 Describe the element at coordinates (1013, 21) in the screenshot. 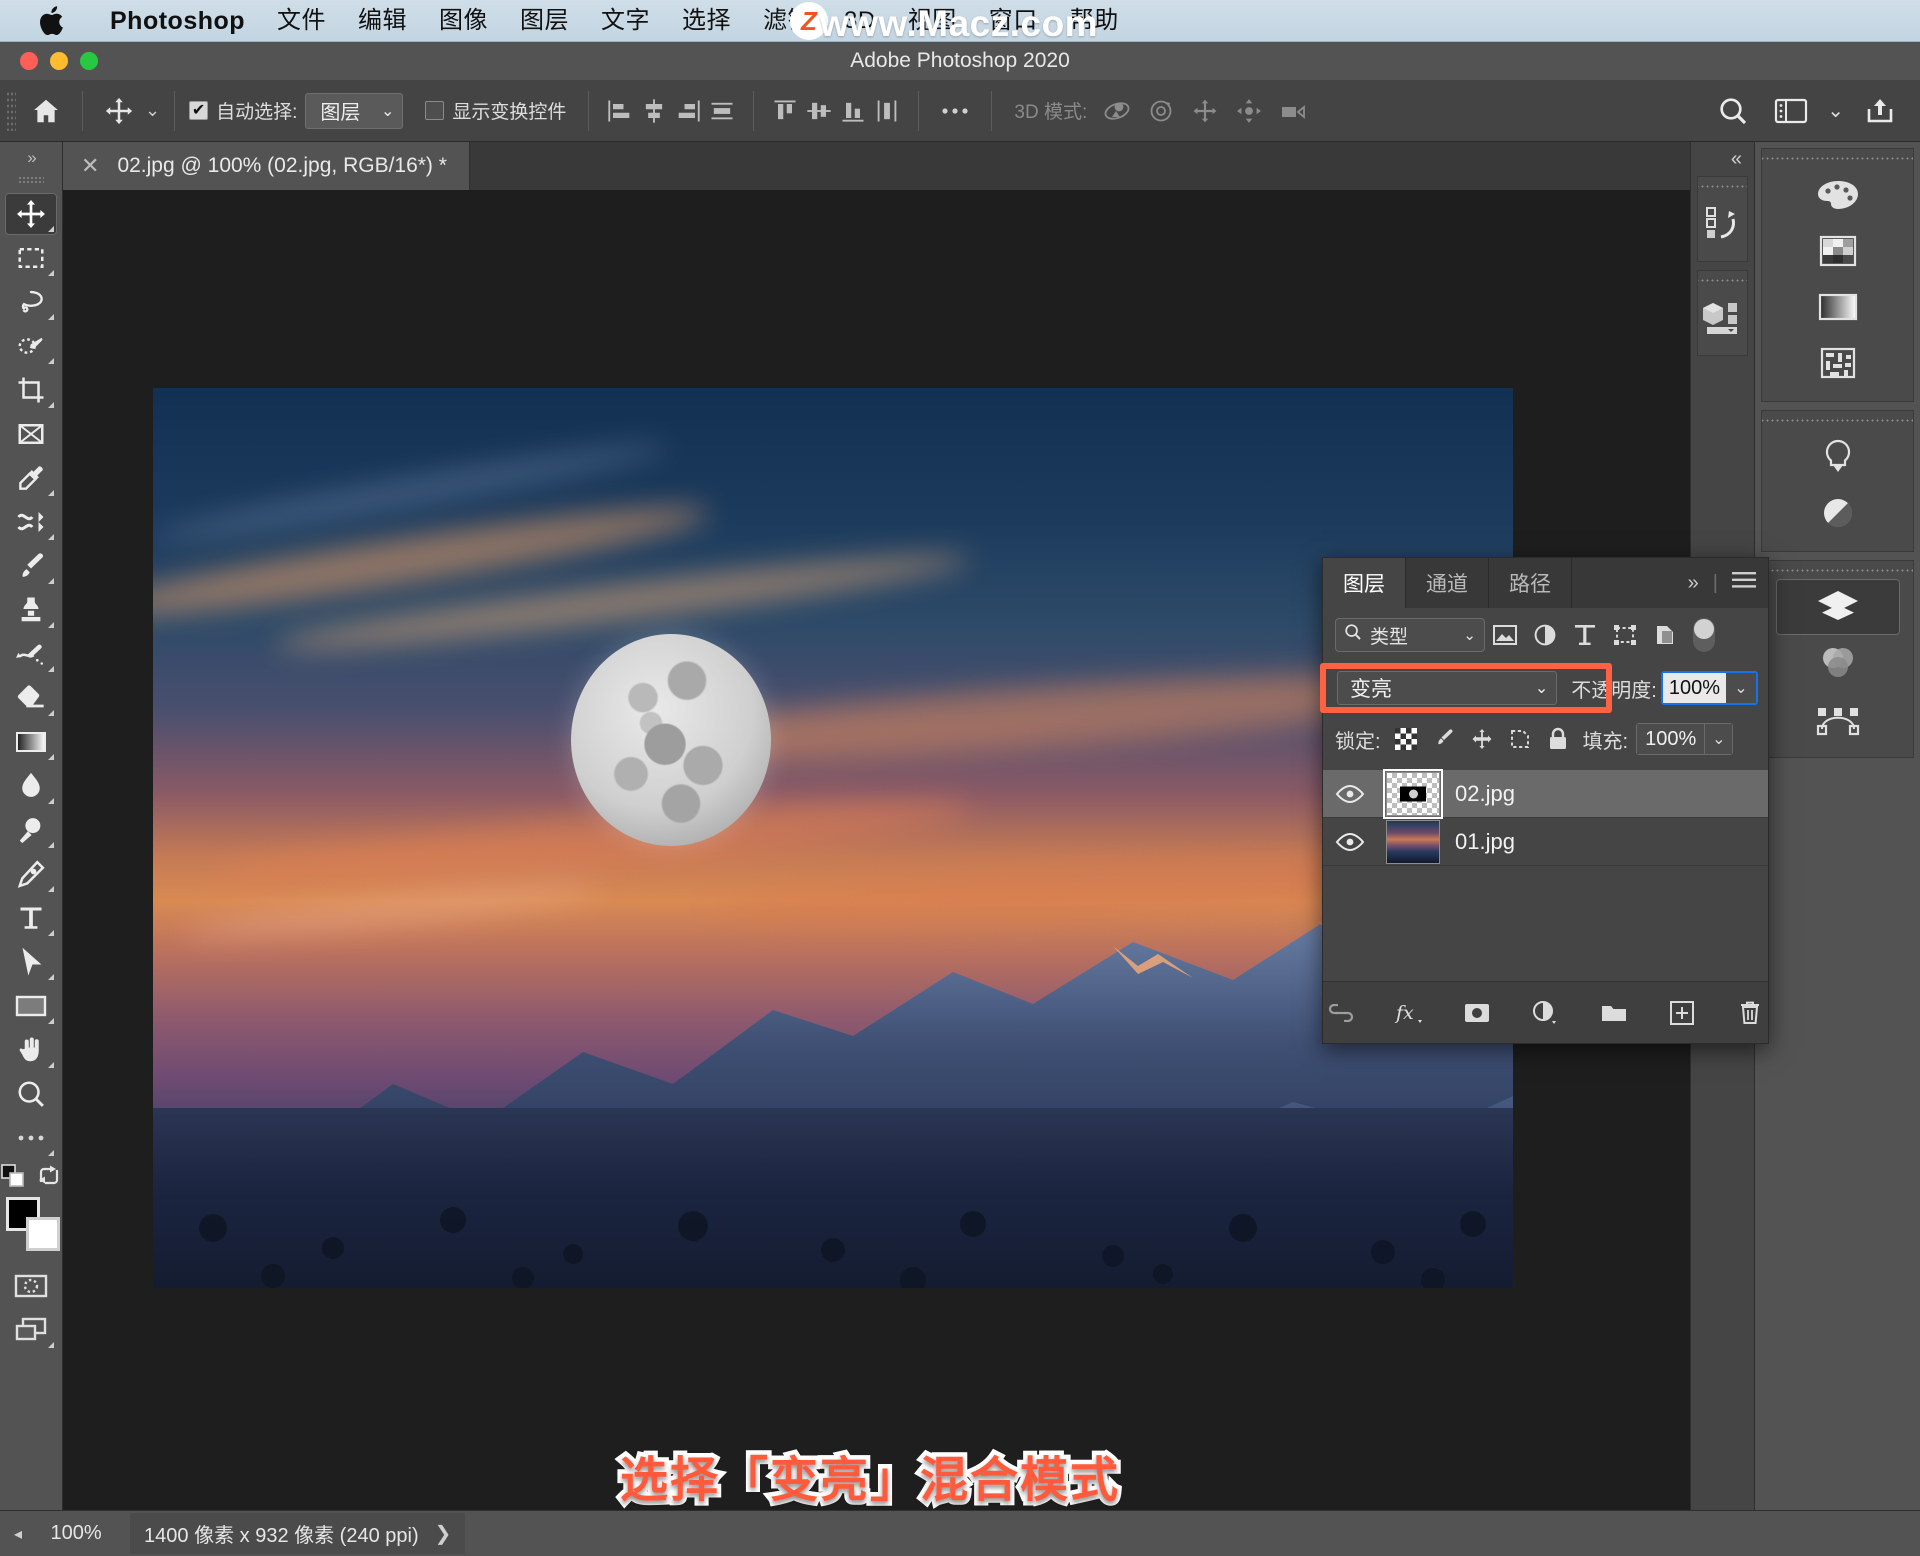

I see `menu-item-window: 窗口` at that location.